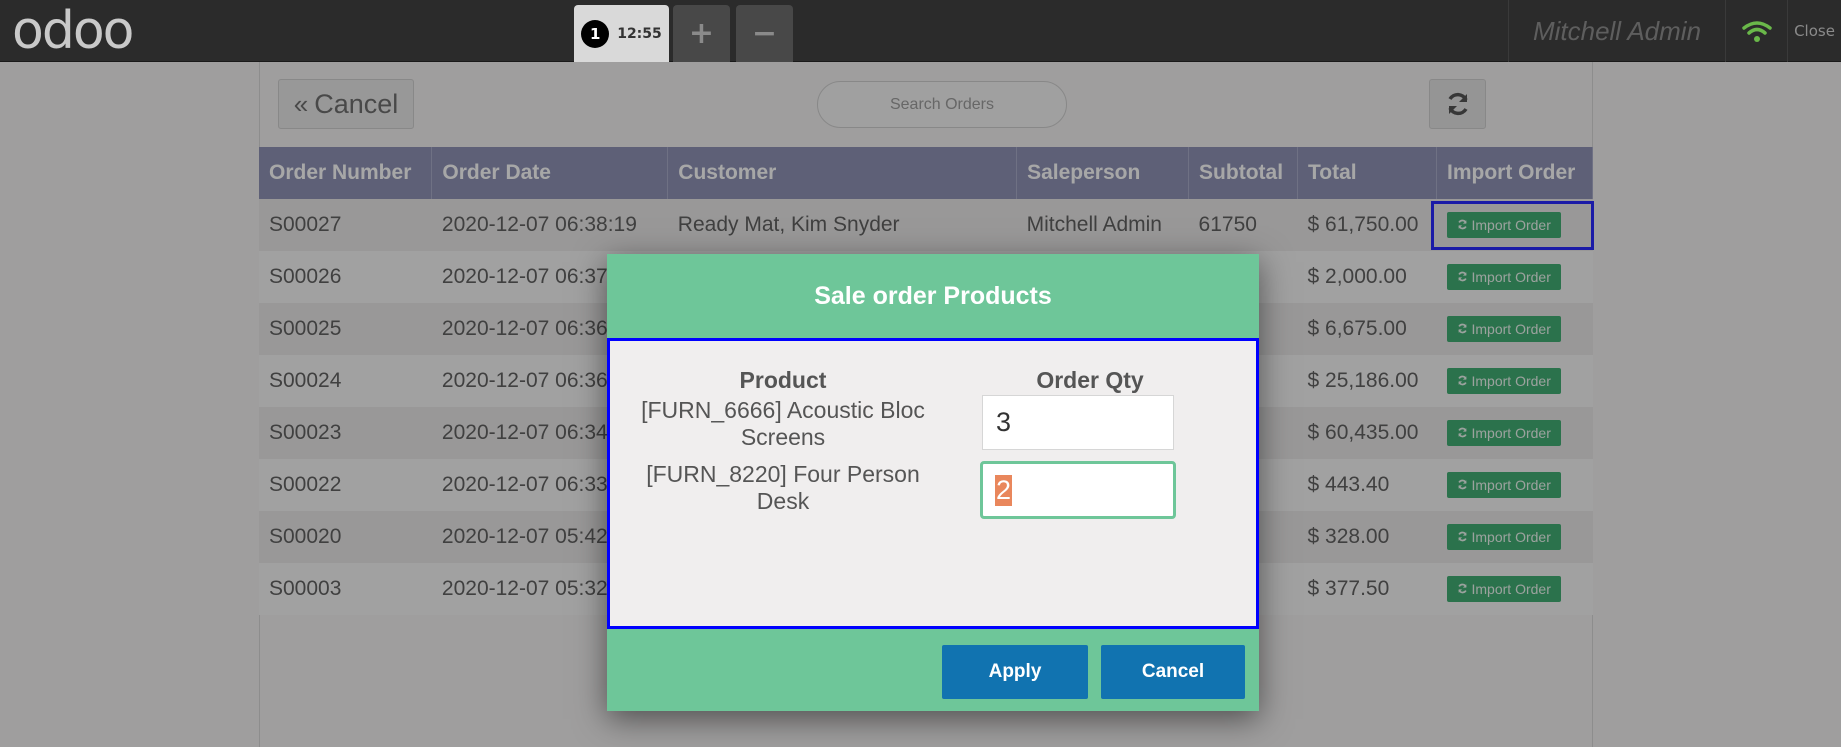 The width and height of the screenshot is (1841, 747). I want to click on order-qty-header: Order Qty, so click(1090, 380).